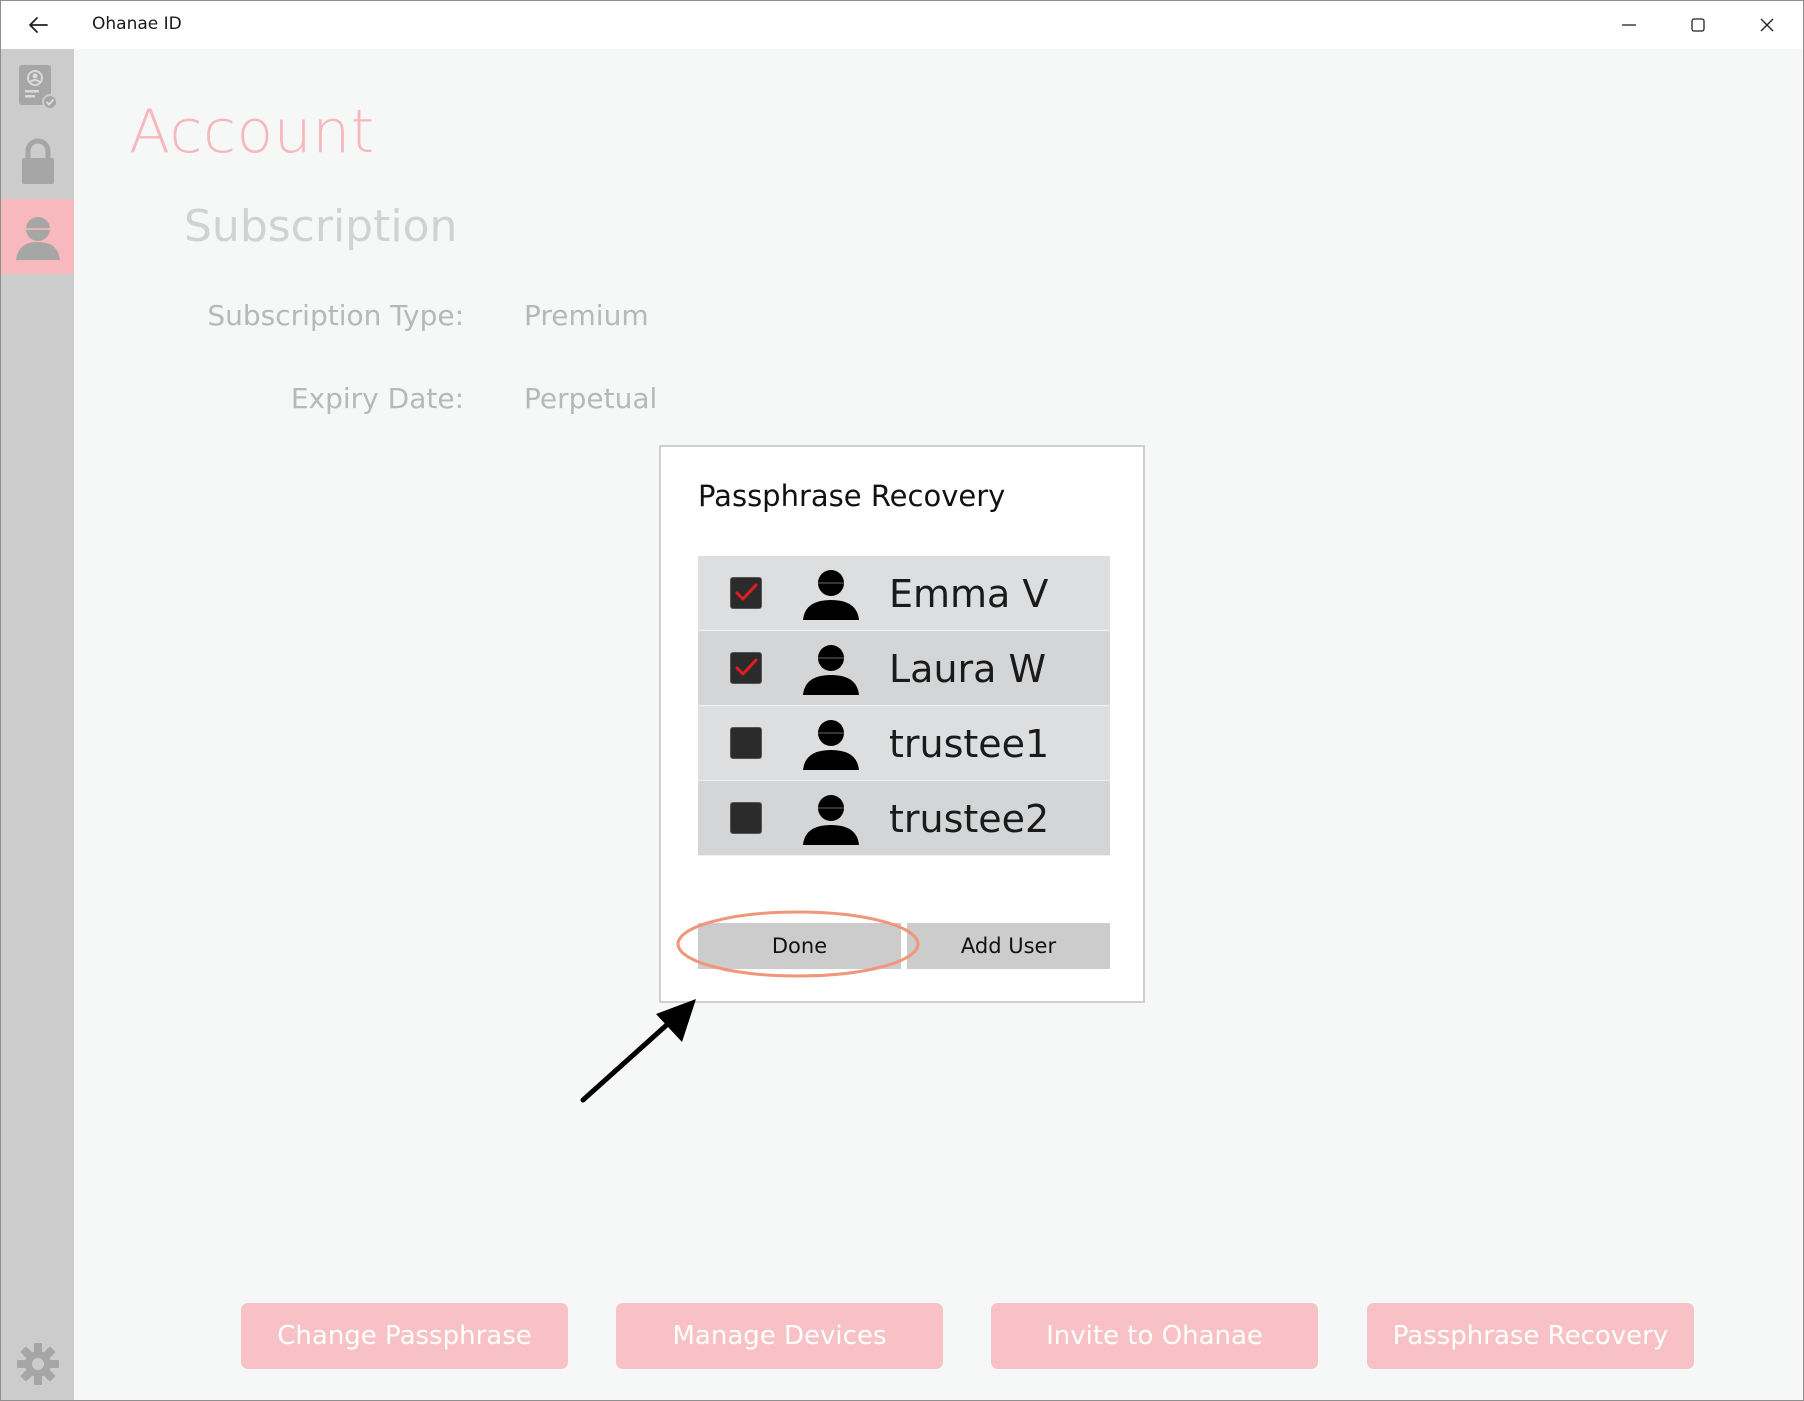  Describe the element at coordinates (377, 398) in the screenshot. I see `expiry-date-label: Expiry Date:` at that location.